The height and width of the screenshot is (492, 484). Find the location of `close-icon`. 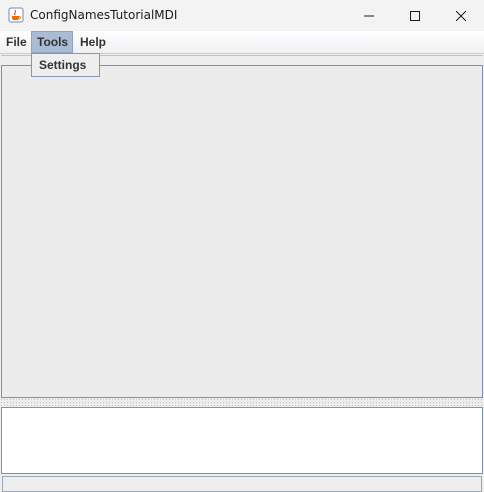

close-icon is located at coordinates (461, 15).